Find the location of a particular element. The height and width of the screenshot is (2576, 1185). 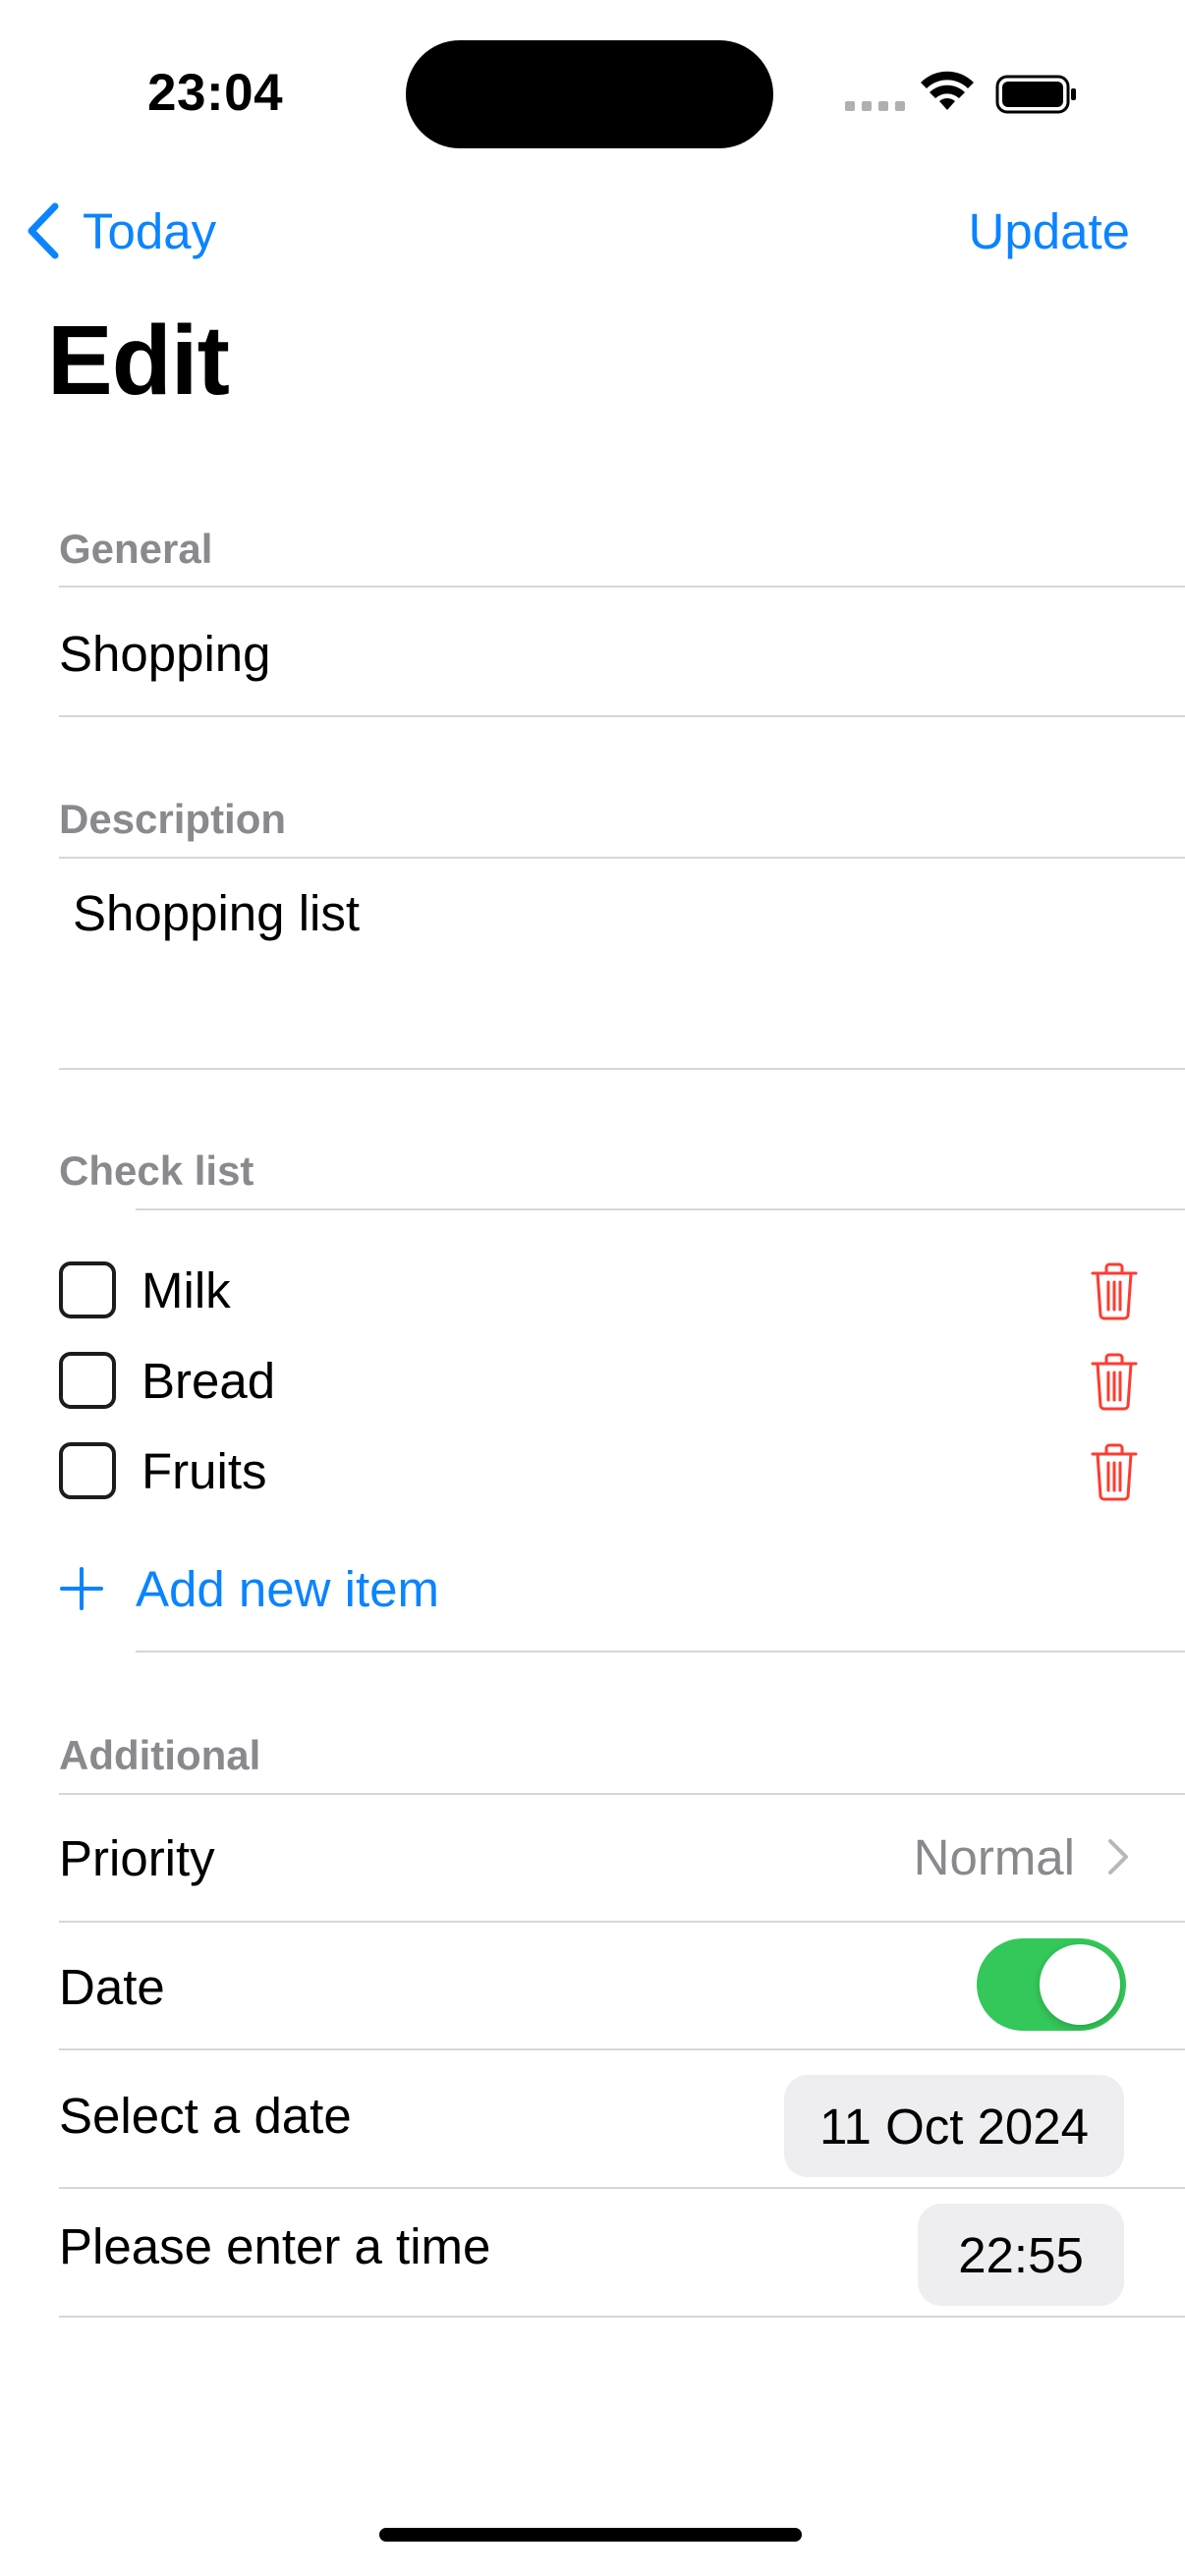

dynamic-island is located at coordinates (590, 94).